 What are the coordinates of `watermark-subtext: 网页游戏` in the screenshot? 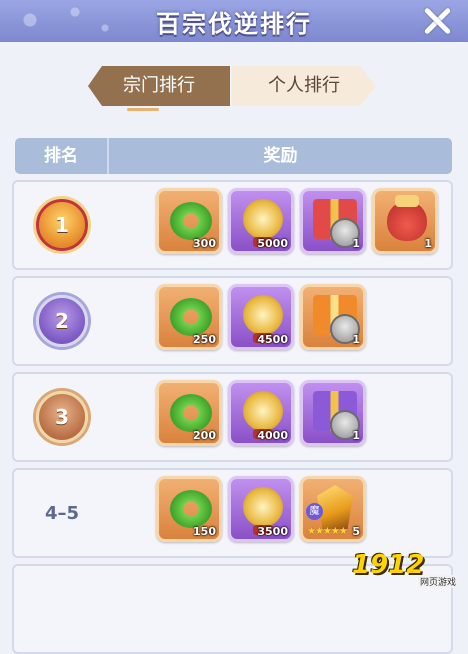 It's located at (438, 581).